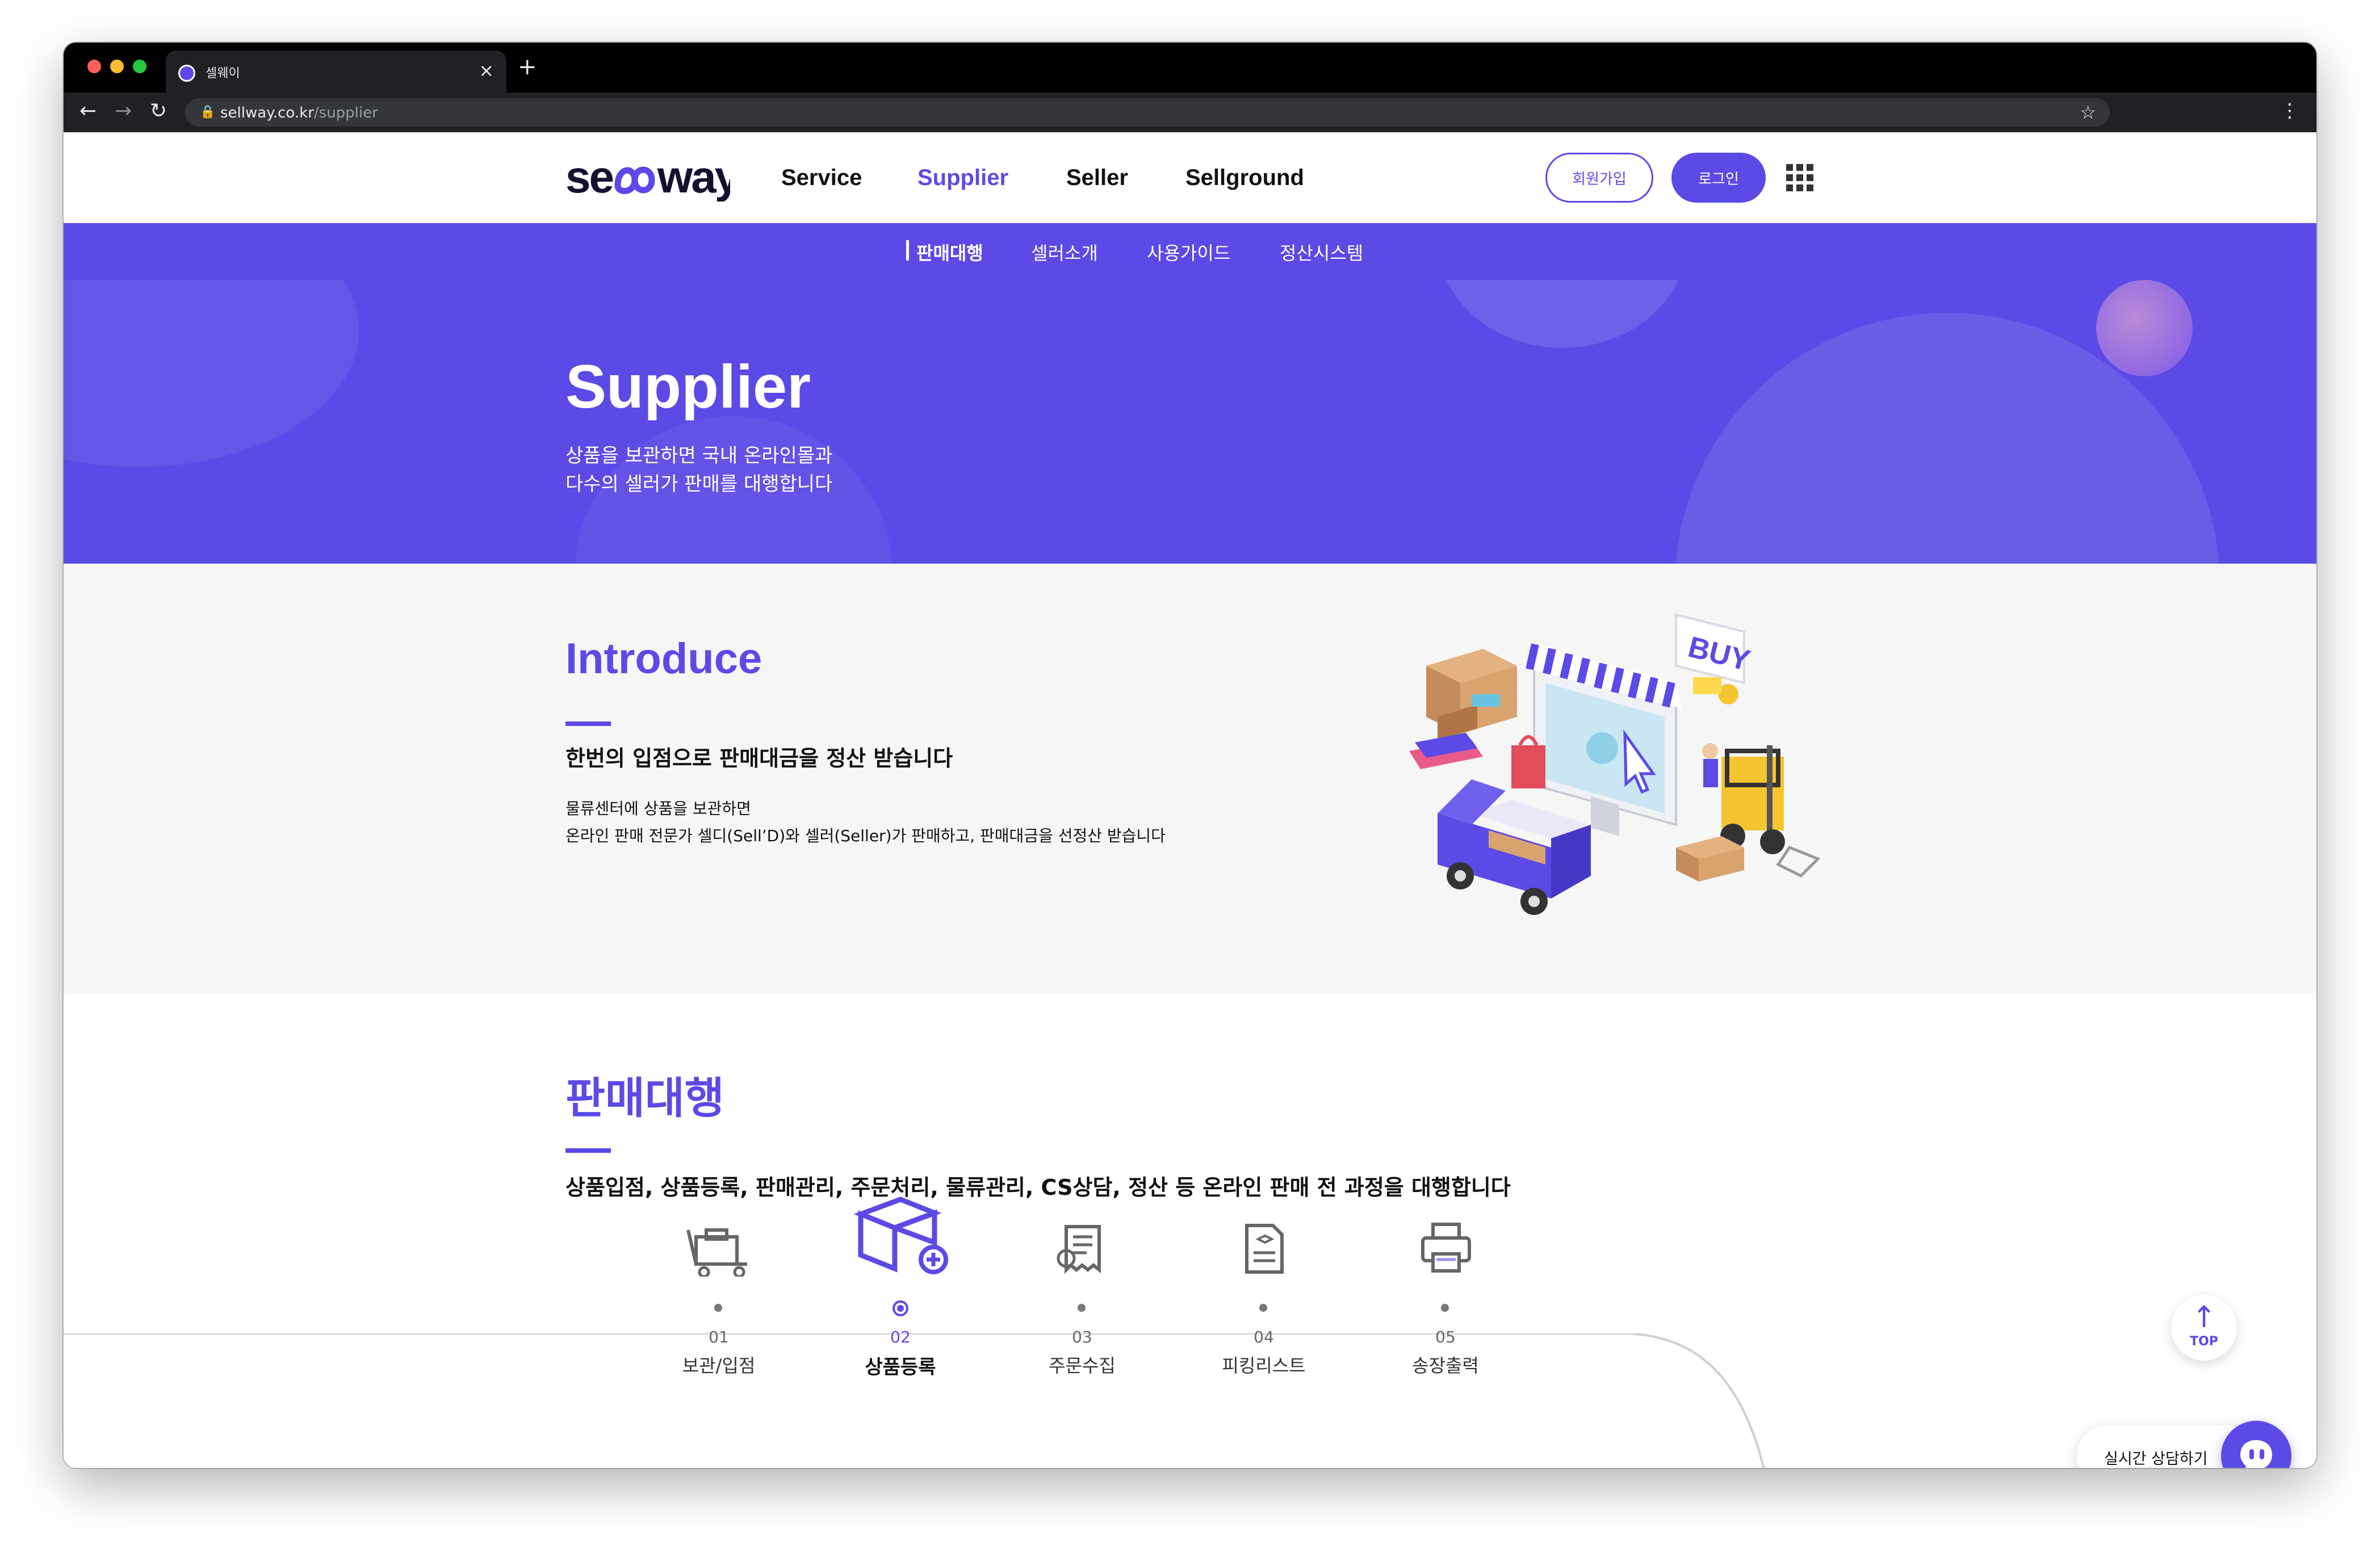  What do you see at coordinates (123, 111) in the screenshot?
I see `forward-arrow-icon: →` at bounding box center [123, 111].